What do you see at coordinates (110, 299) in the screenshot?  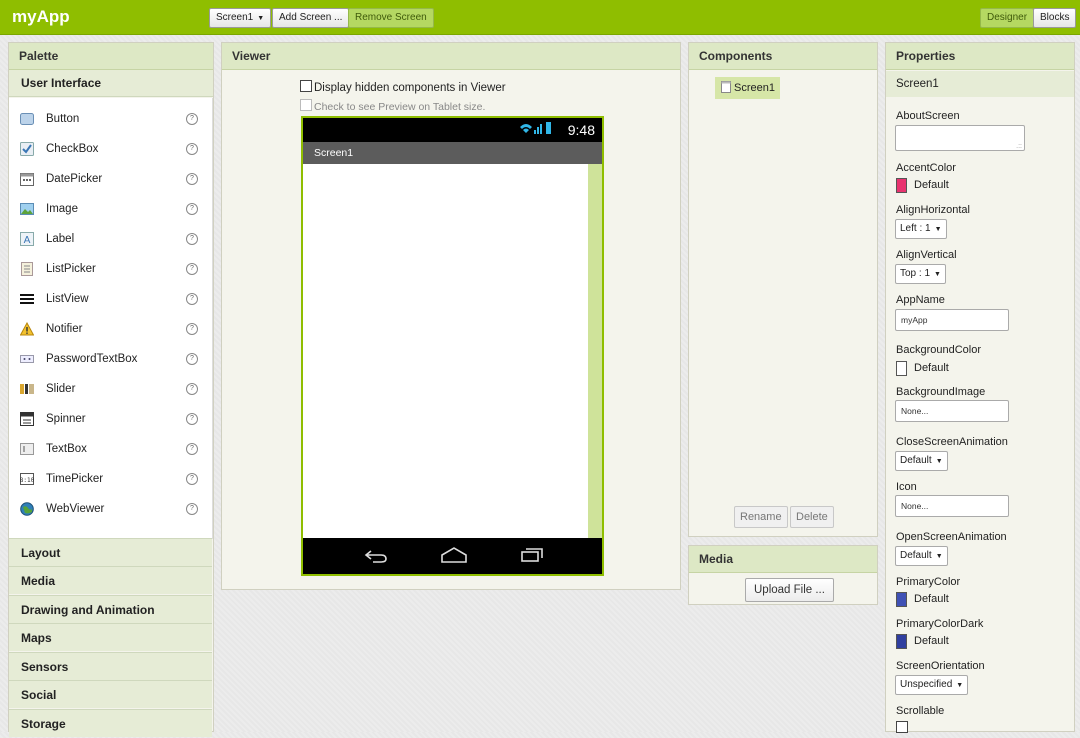 I see `palette-item-listview: ListView ?` at bounding box center [110, 299].